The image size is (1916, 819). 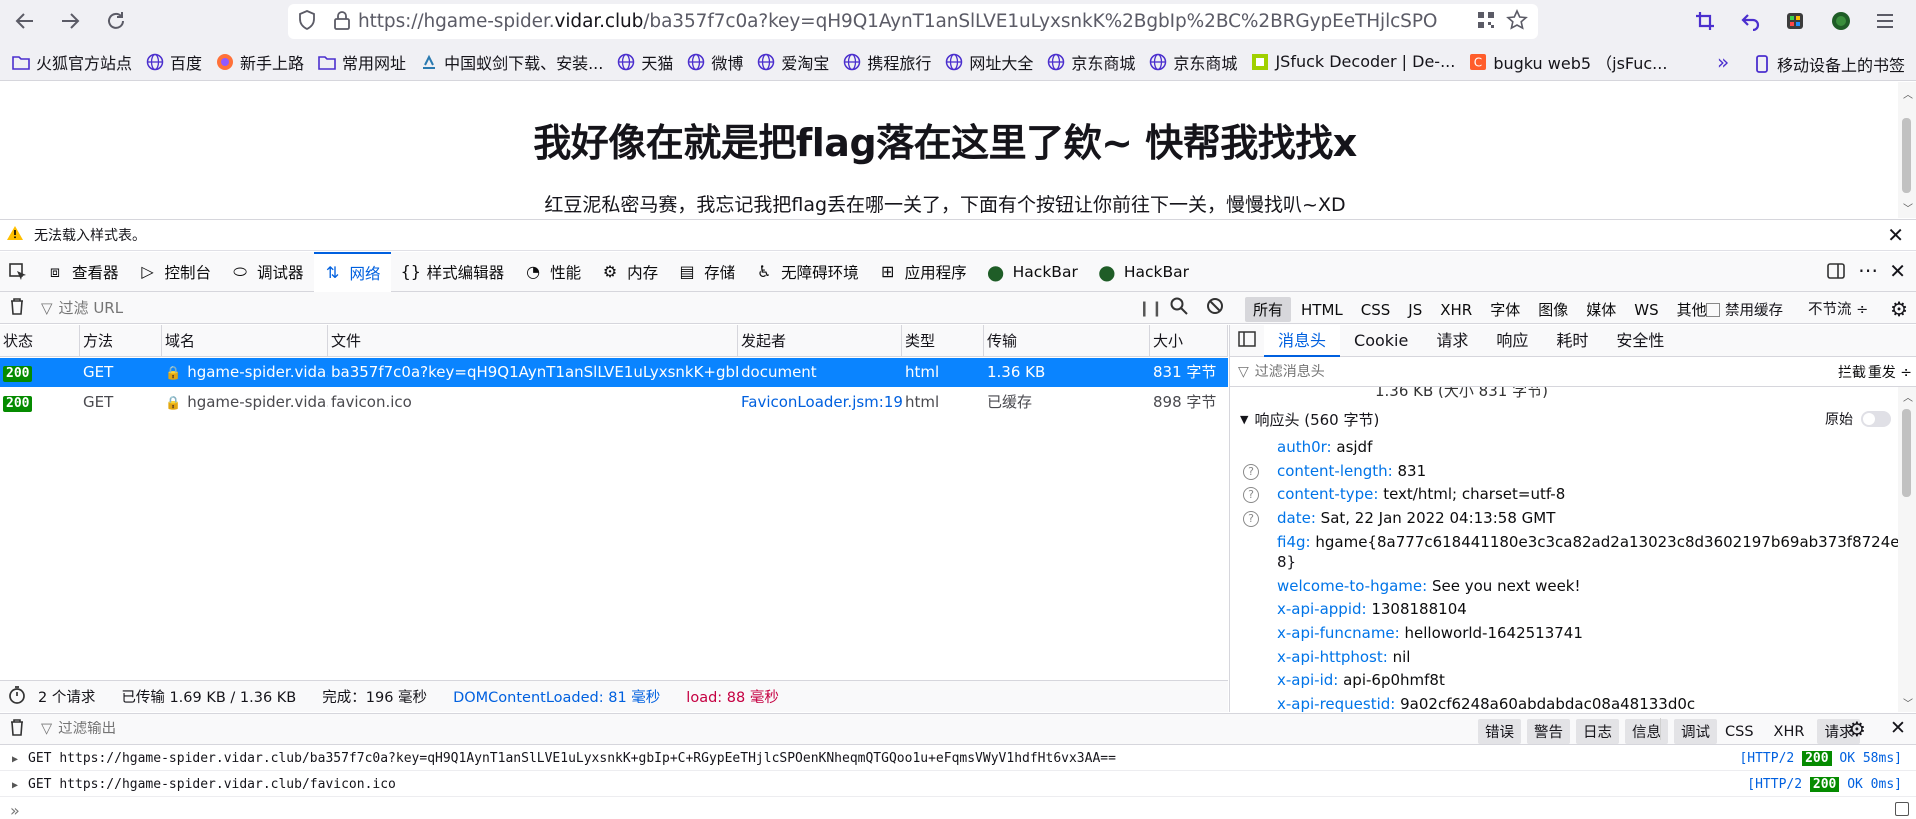 I want to click on devtools-tab: {} 样式编辑器, so click(x=453, y=272).